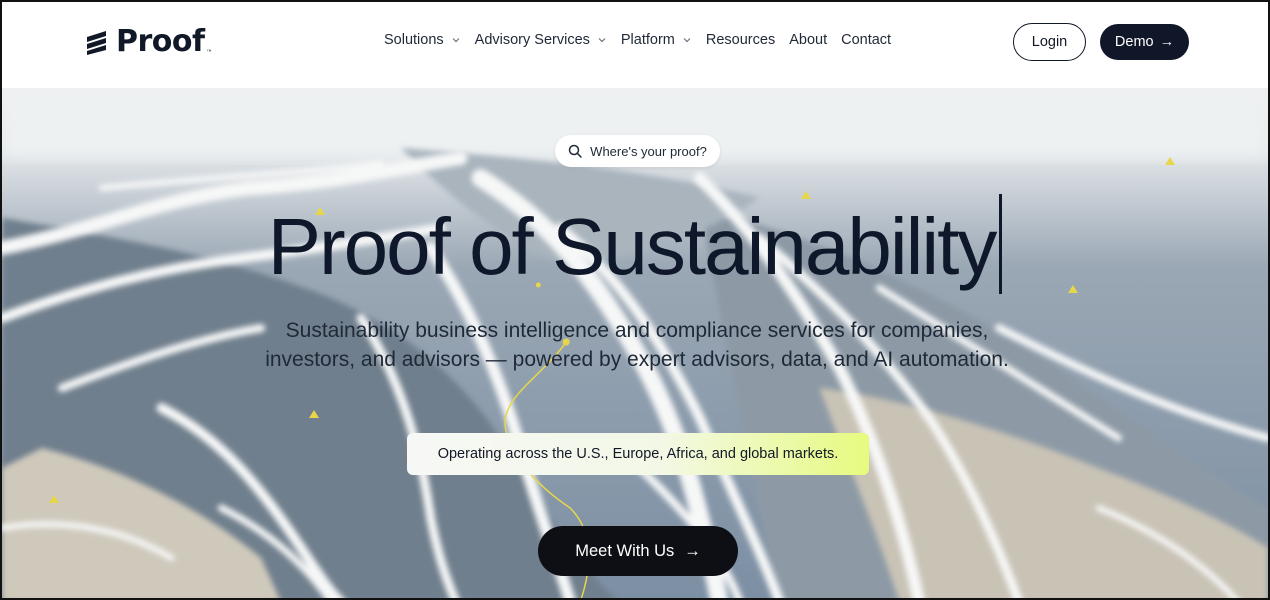 The width and height of the screenshot is (1270, 600). What do you see at coordinates (1134, 42) in the screenshot?
I see `demo-label: Demo` at bounding box center [1134, 42].